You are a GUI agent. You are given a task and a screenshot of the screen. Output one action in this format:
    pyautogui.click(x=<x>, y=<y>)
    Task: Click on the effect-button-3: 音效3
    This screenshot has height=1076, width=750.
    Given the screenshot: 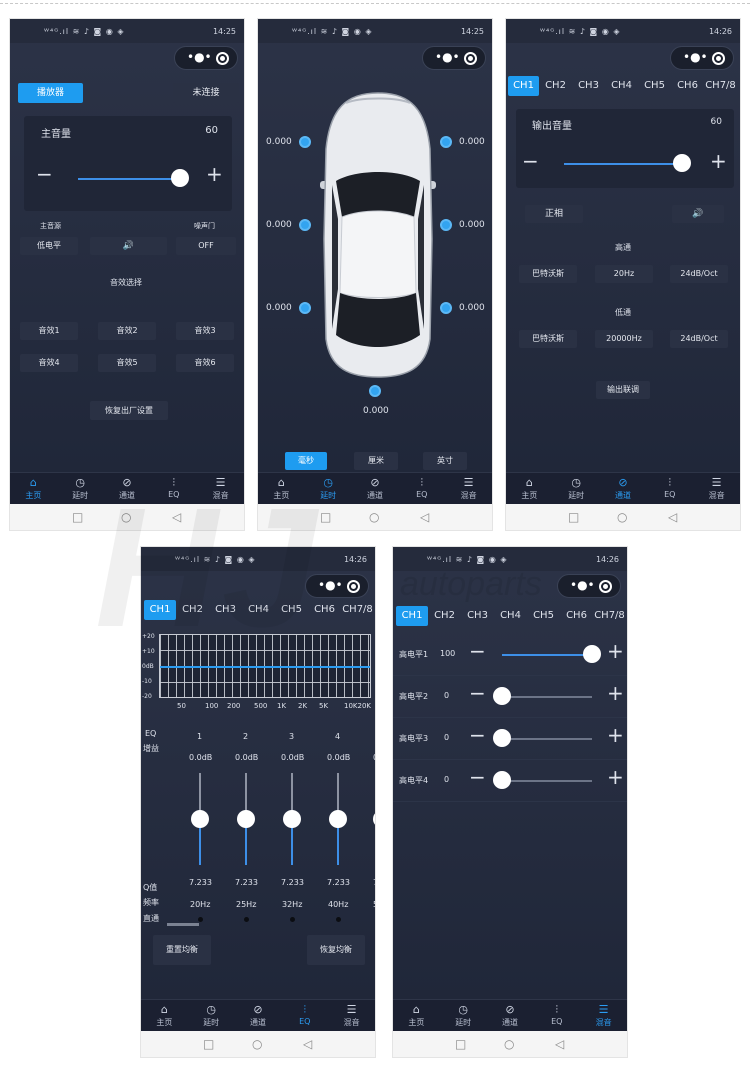 What is the action you would take?
    pyautogui.click(x=205, y=331)
    